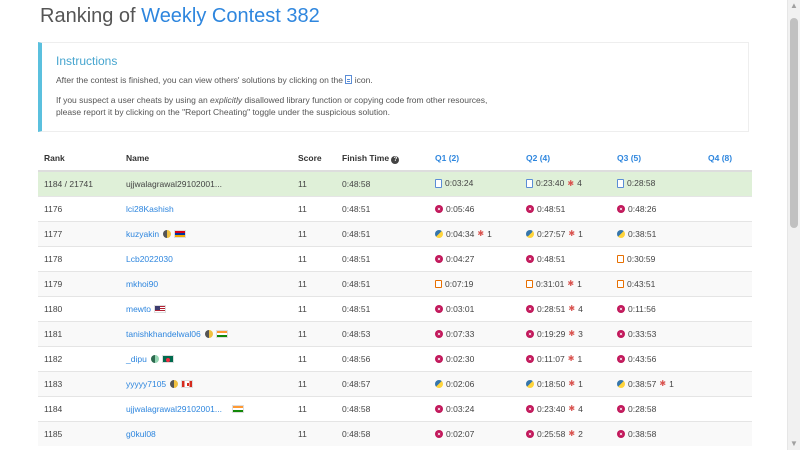 Image resolution: width=800 pixels, height=450 pixels. Describe the element at coordinates (656, 159) in the screenshot. I see `col-q3: Q3 (5)` at that location.